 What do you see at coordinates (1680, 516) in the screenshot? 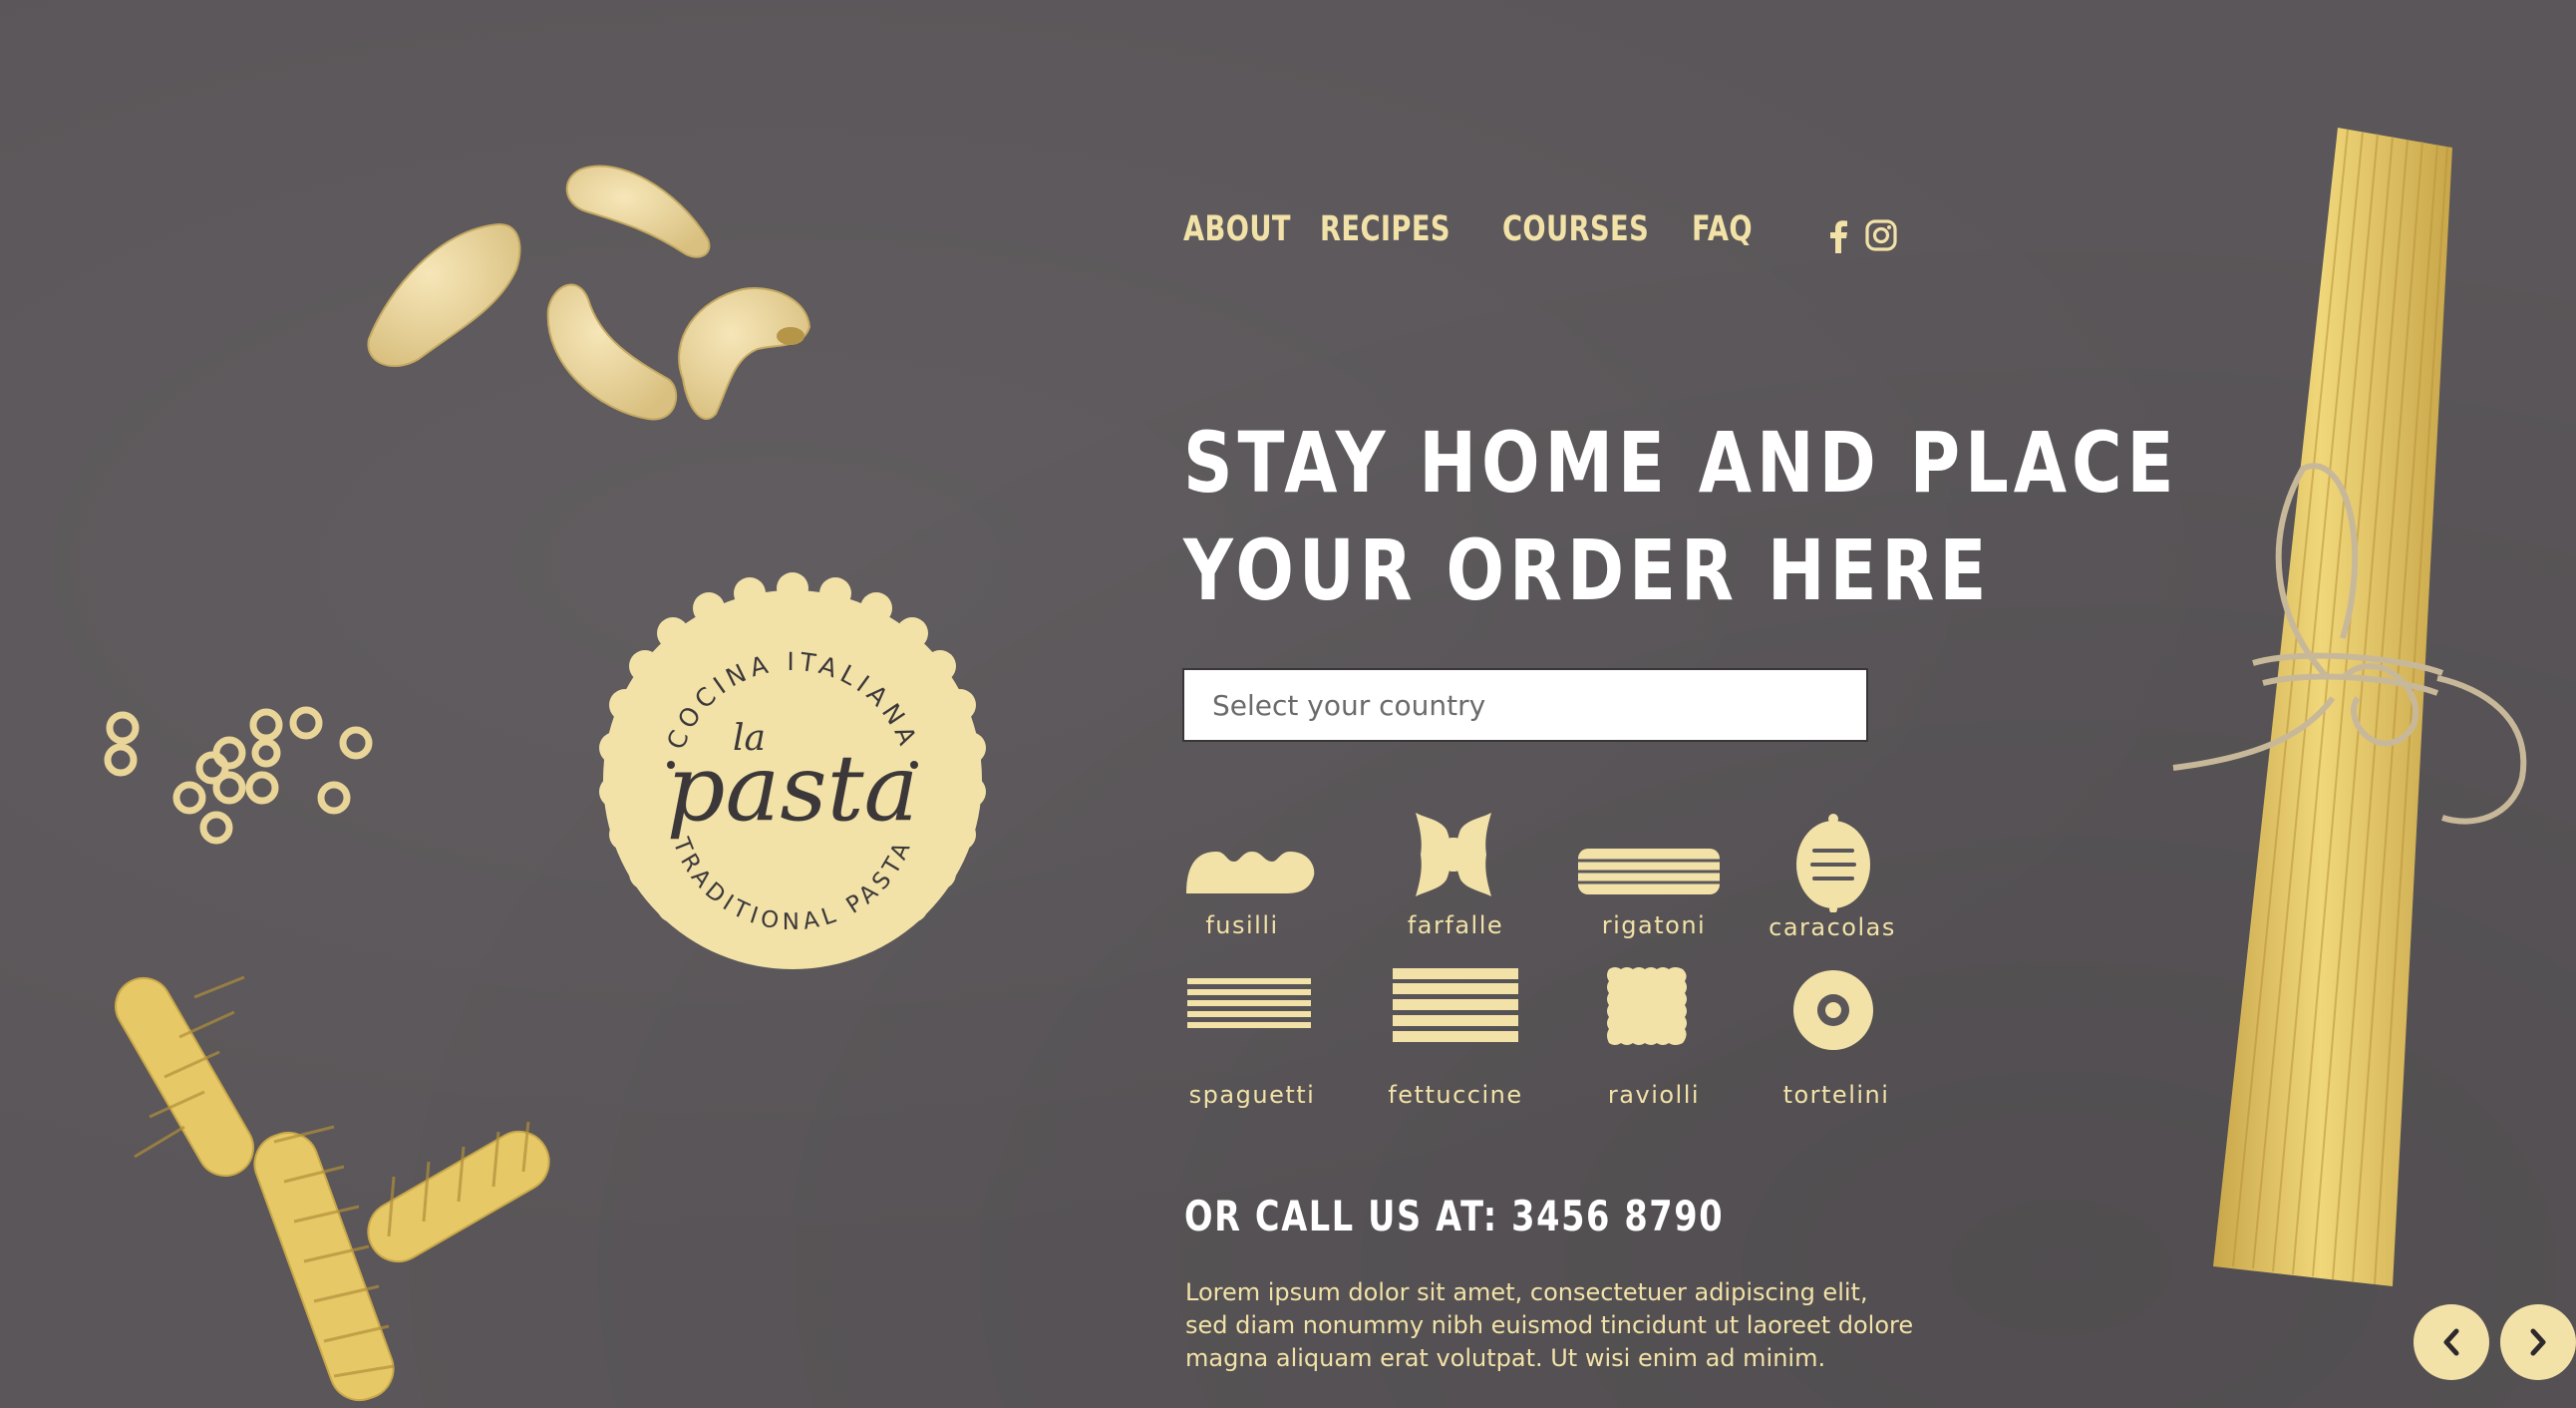
I see `hero-title: STAY HOME AND PLACE YOUR ORDER HERE` at bounding box center [1680, 516].